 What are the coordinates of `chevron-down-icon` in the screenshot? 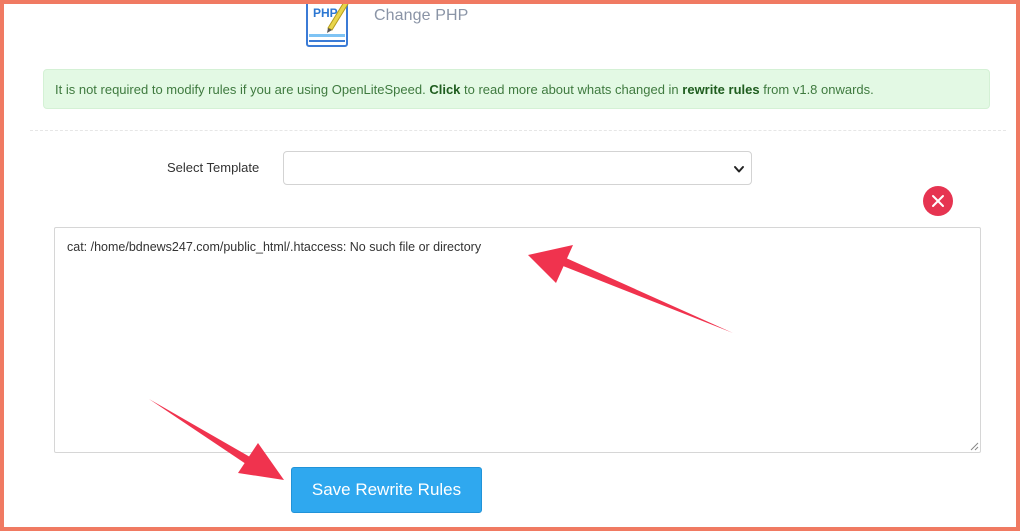 It's located at (739, 169).